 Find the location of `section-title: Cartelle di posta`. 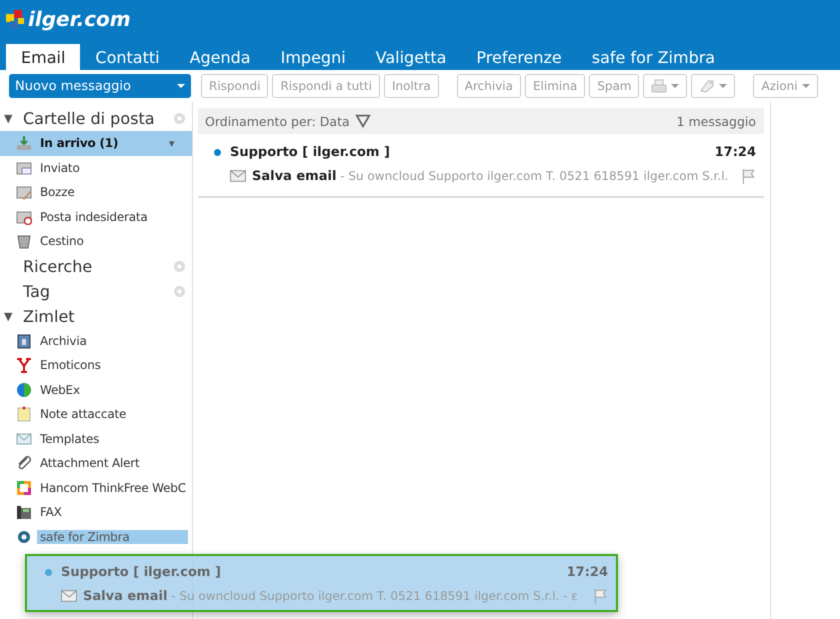

section-title: Cartelle di posta is located at coordinates (98, 118).